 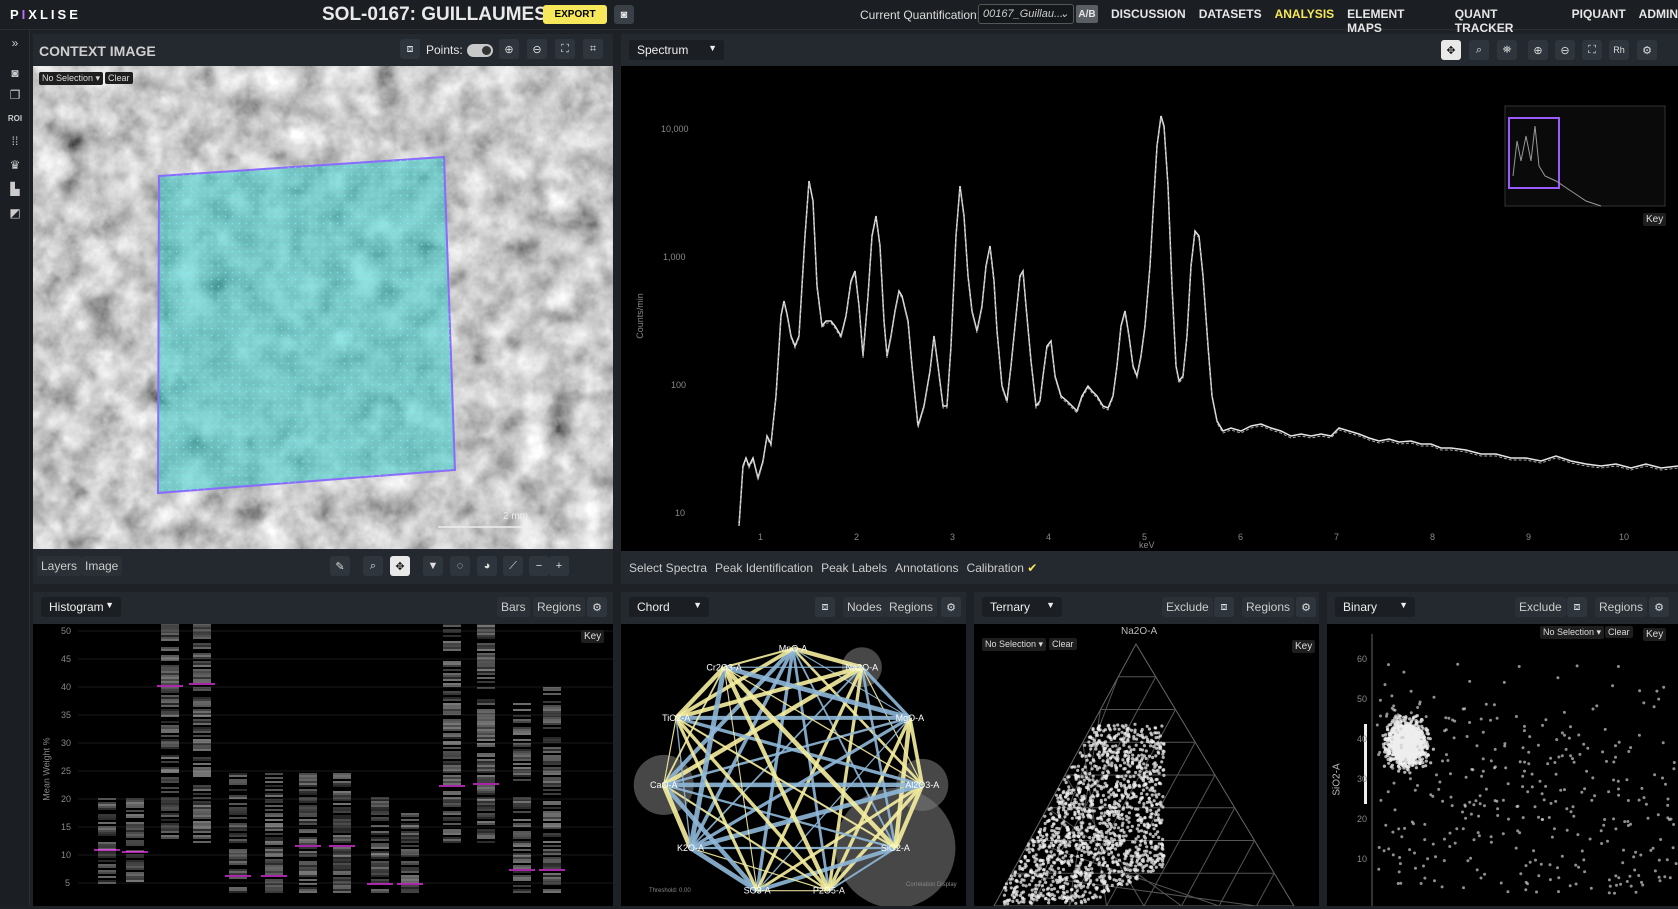 What do you see at coordinates (15, 96) in the screenshot?
I see `layers-icon: ❐` at bounding box center [15, 96].